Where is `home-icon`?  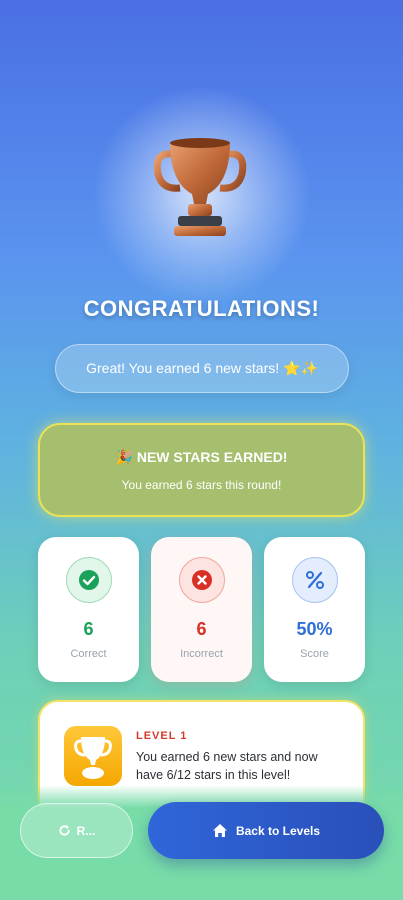
home-icon is located at coordinates (219, 830).